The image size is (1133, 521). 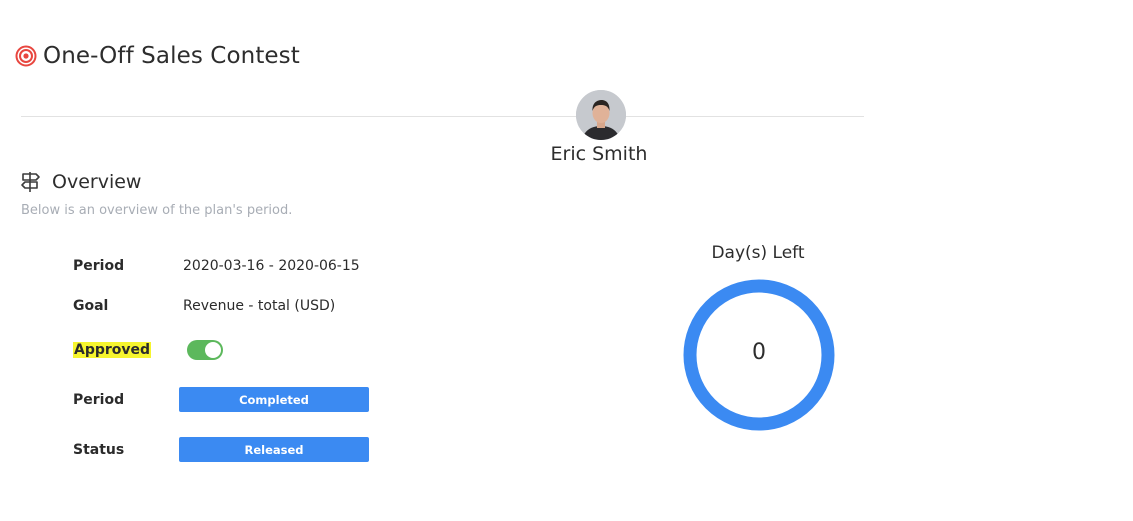 What do you see at coordinates (442, 116) in the screenshot?
I see `divider` at bounding box center [442, 116].